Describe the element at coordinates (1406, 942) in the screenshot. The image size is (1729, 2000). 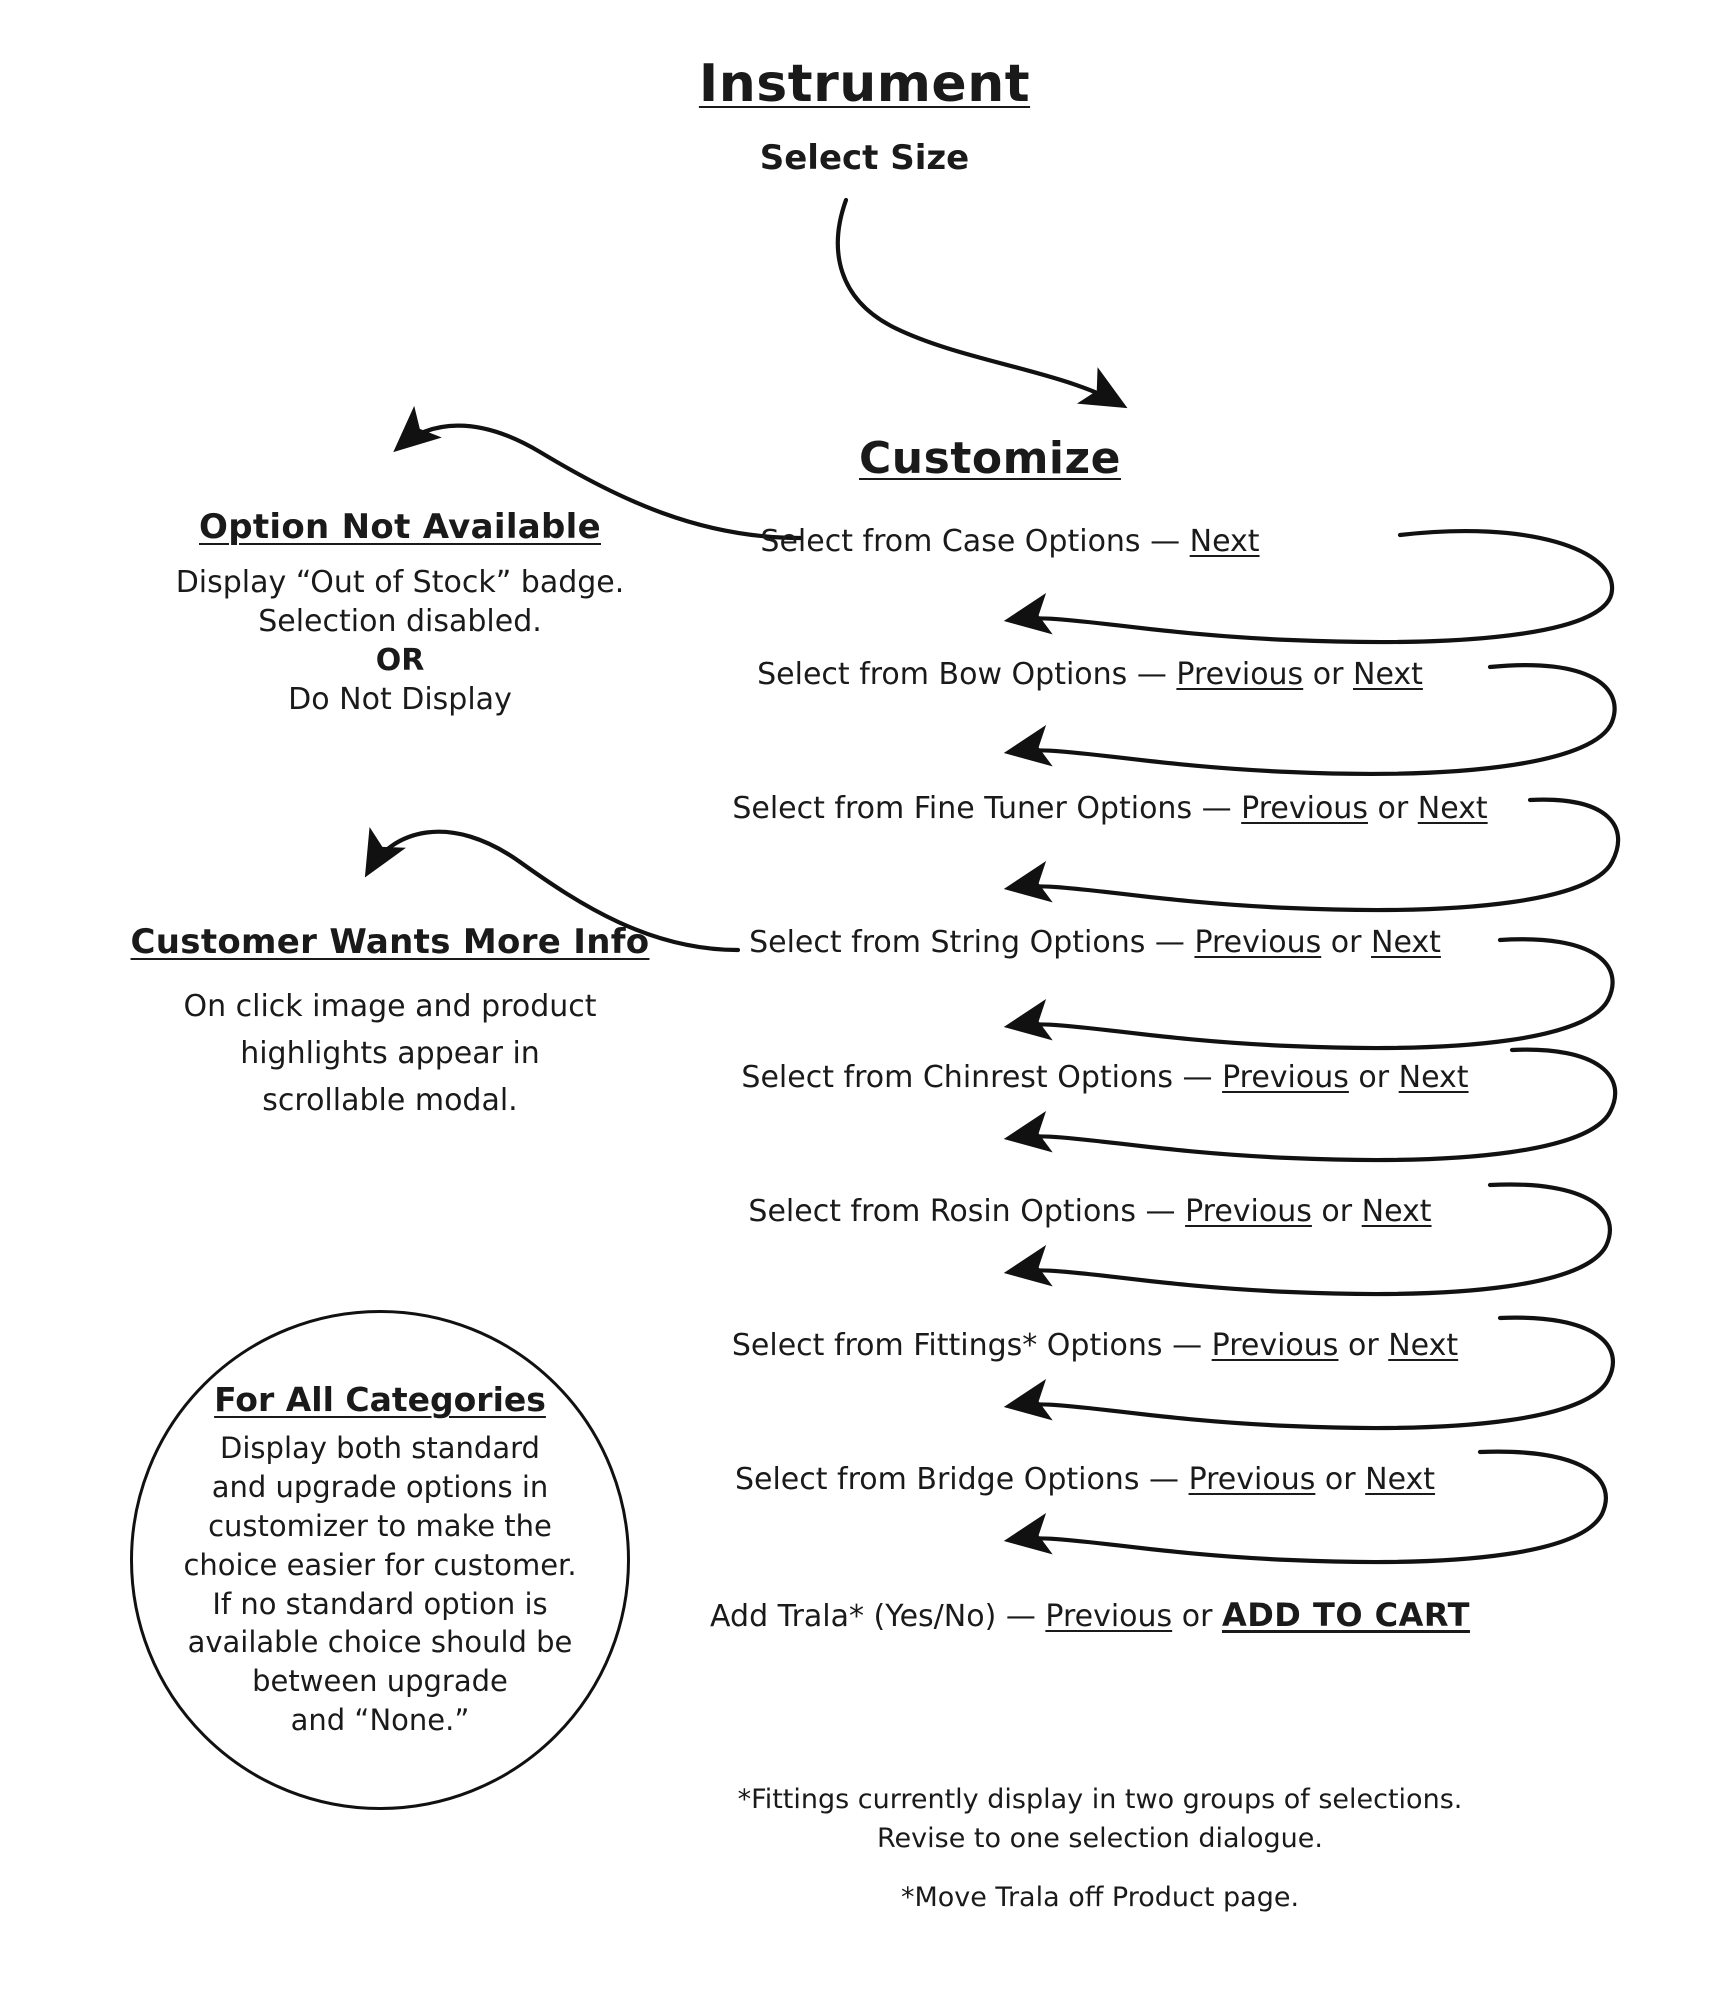
I see `step-string-next-link: Next` at that location.